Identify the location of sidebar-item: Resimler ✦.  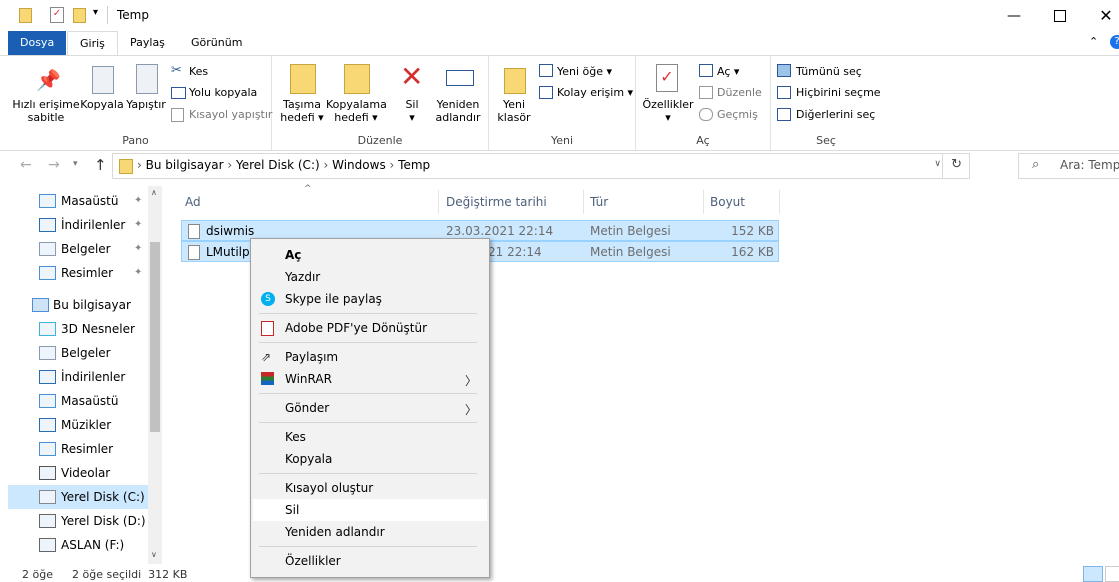
(74, 273).